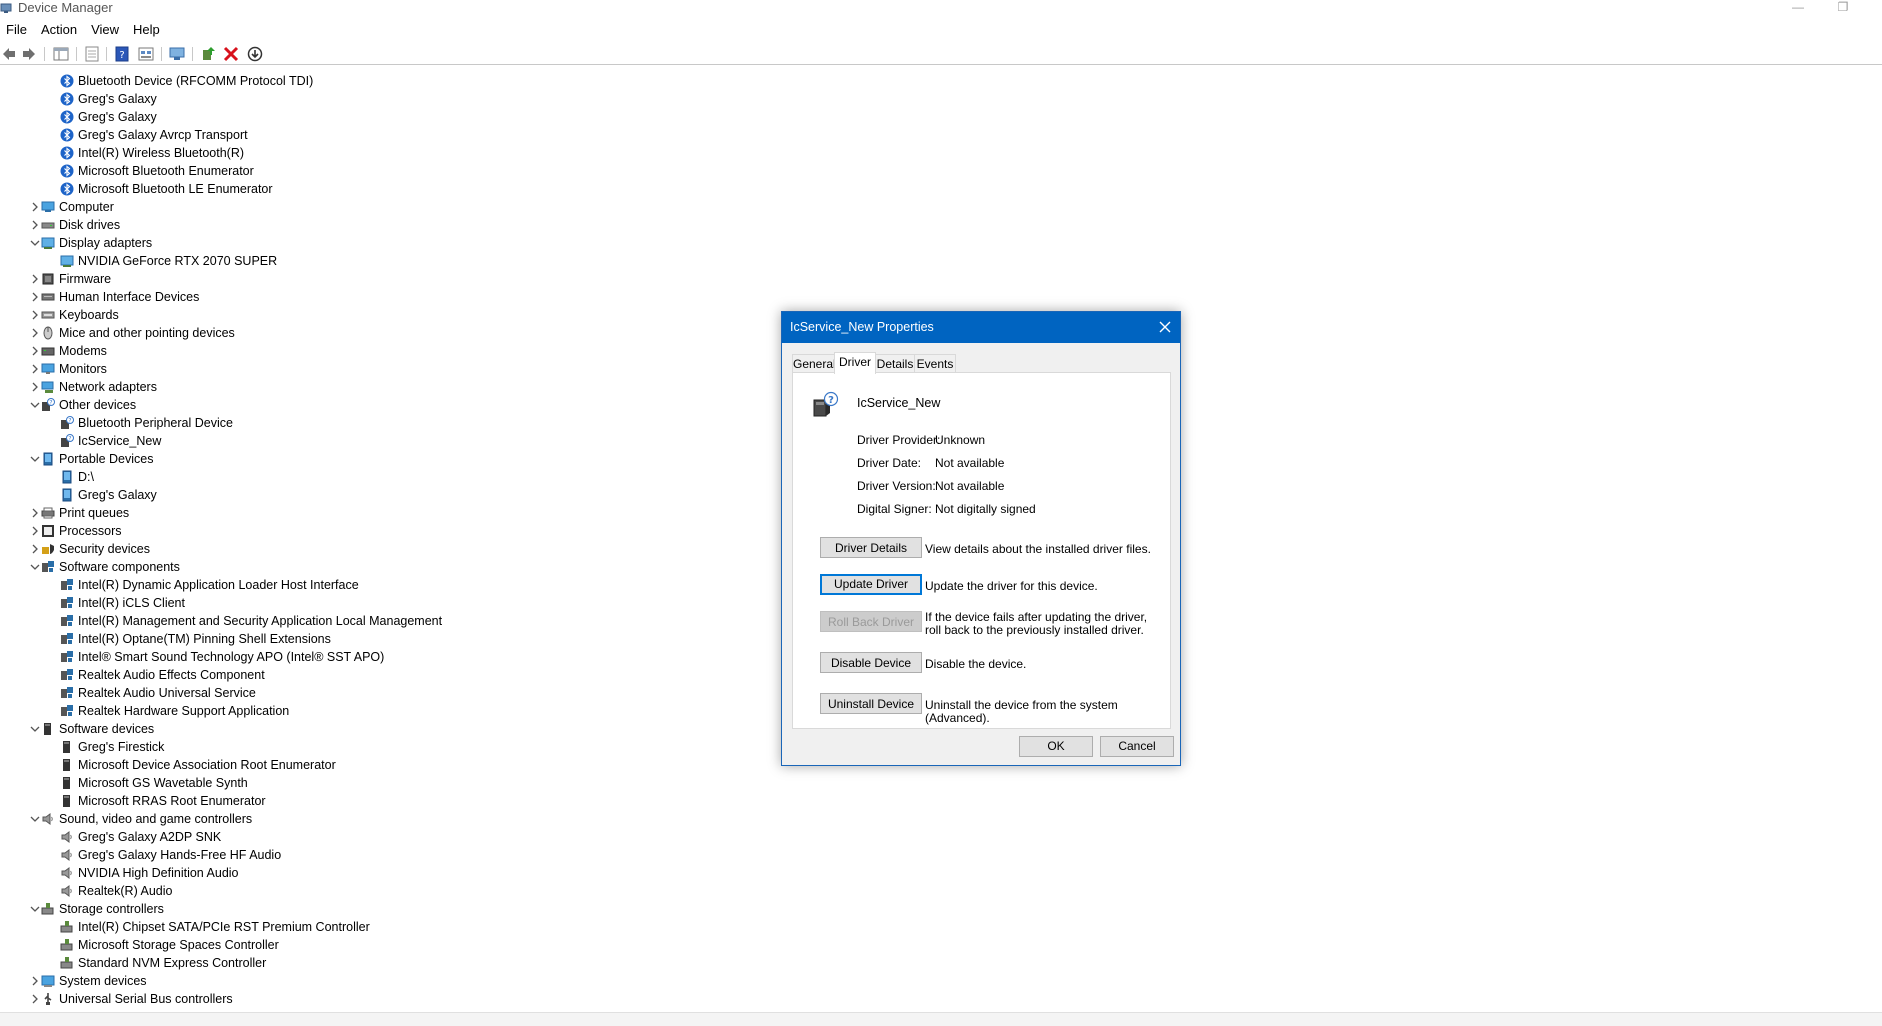  Describe the element at coordinates (94, 513) in the screenshot. I see `tree-item-label: Print queues` at that location.